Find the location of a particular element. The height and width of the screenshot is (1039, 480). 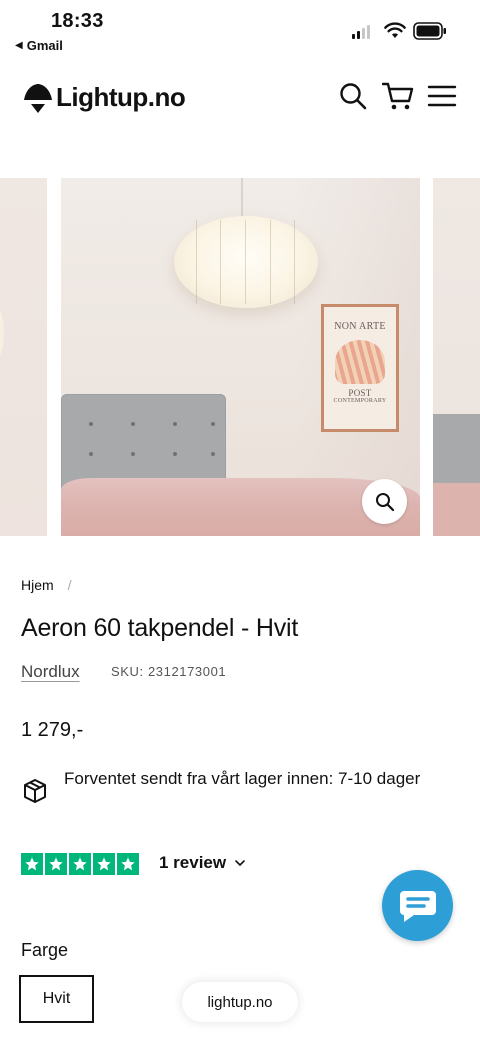

cart-button is located at coordinates (398, 96).